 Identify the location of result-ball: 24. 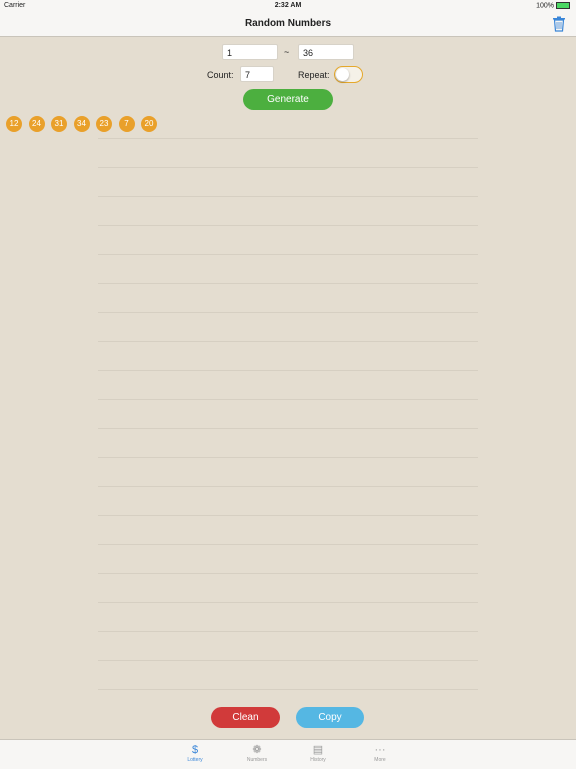
(36, 124).